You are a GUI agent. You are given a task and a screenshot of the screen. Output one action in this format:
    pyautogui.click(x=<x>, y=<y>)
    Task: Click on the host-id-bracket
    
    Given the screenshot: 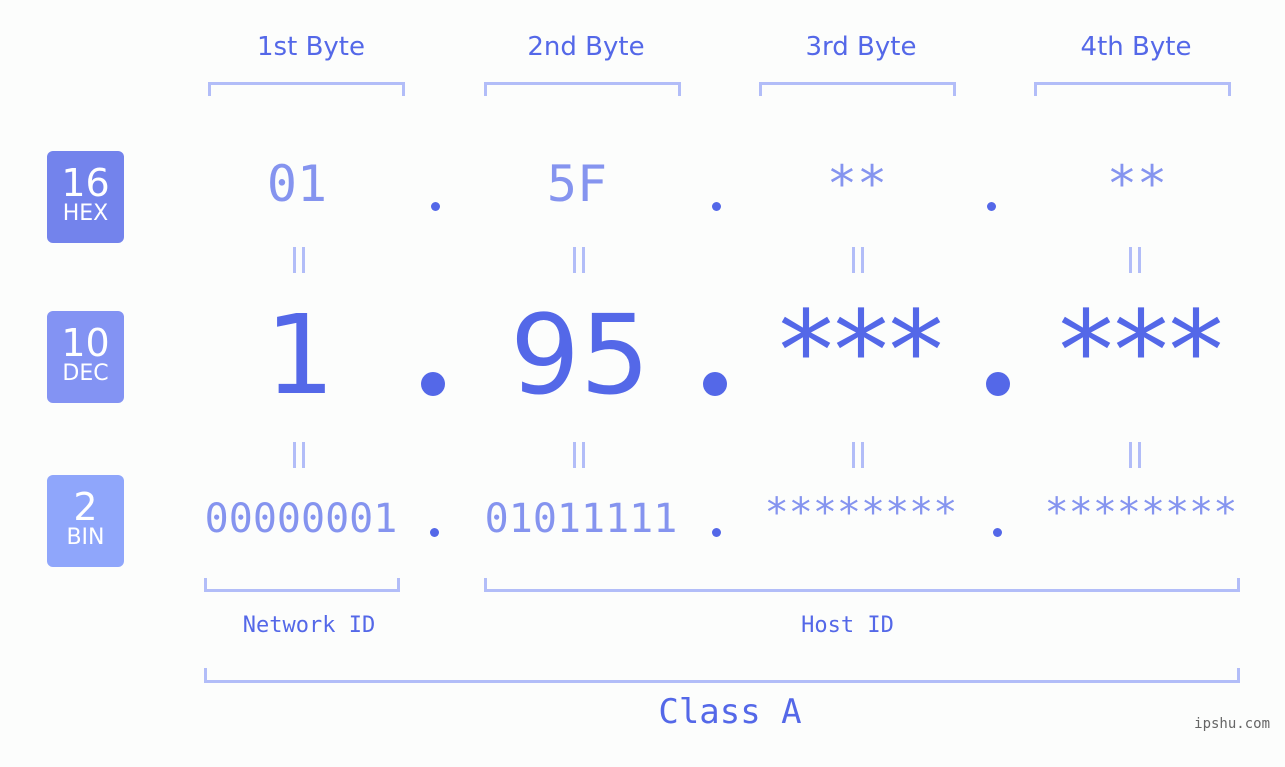 What is the action you would take?
    pyautogui.click(x=862, y=585)
    